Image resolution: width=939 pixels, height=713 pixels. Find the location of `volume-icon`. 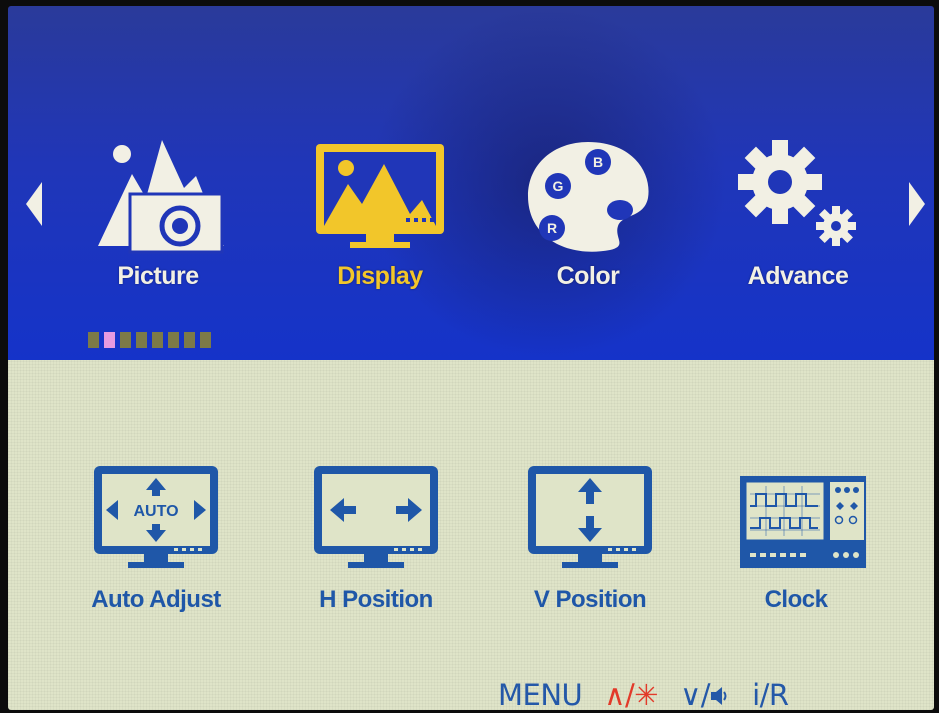

volume-icon is located at coordinates (719, 696).